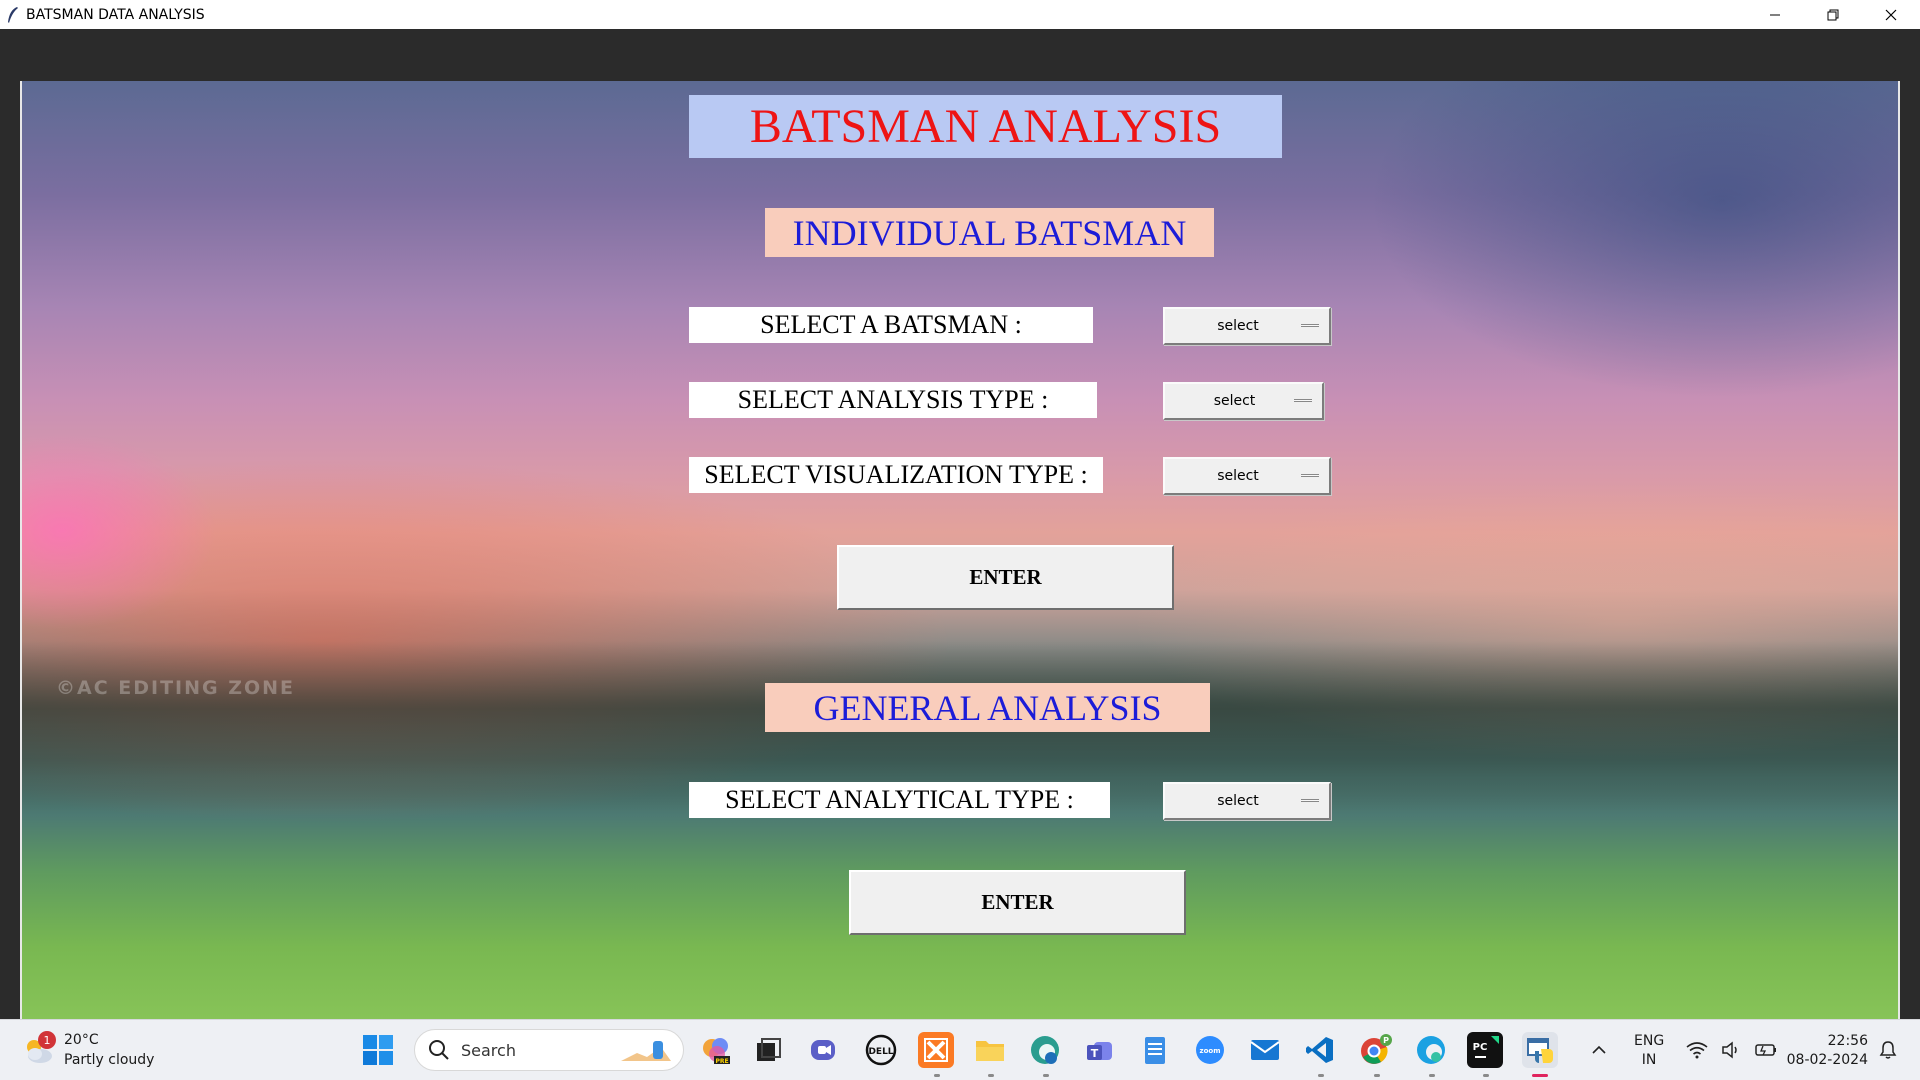 The height and width of the screenshot is (1080, 1920). What do you see at coordinates (1005, 577) in the screenshot?
I see `individual-enter-button: ENTER` at bounding box center [1005, 577].